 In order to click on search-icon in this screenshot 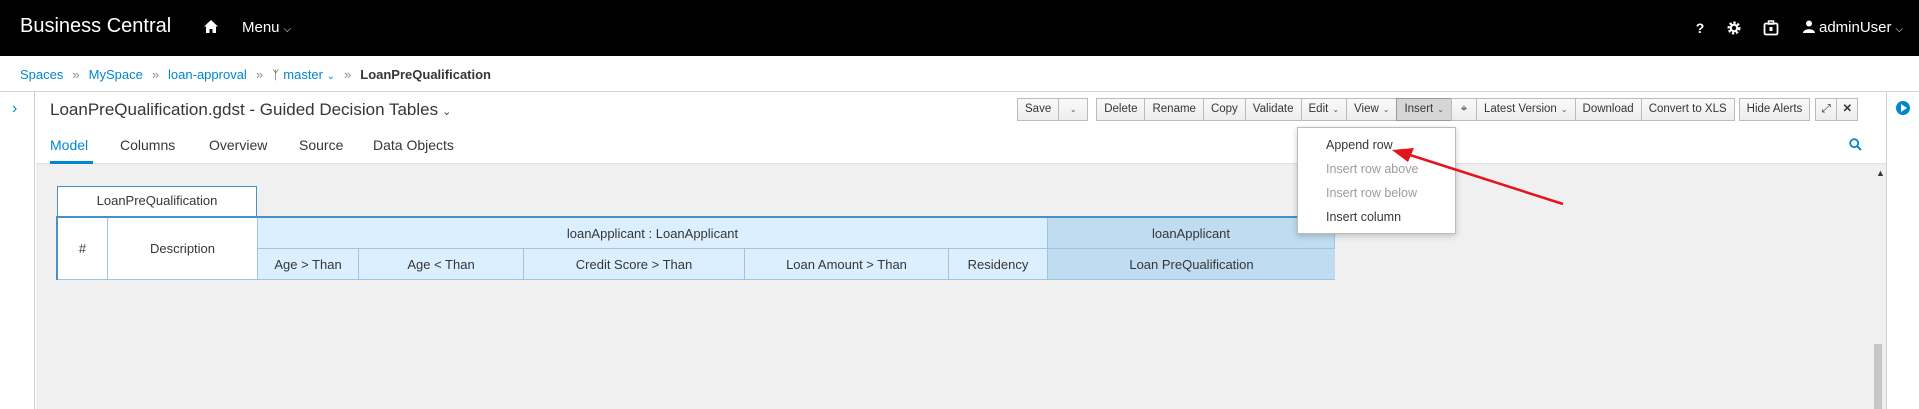, I will do `click(1855, 144)`.